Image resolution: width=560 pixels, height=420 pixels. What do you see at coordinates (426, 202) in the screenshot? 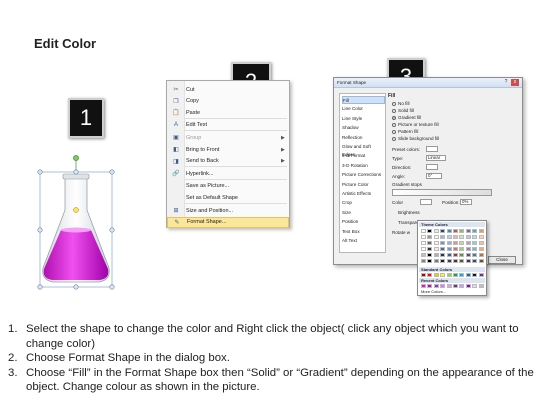
I see `color-dropdown` at bounding box center [426, 202].